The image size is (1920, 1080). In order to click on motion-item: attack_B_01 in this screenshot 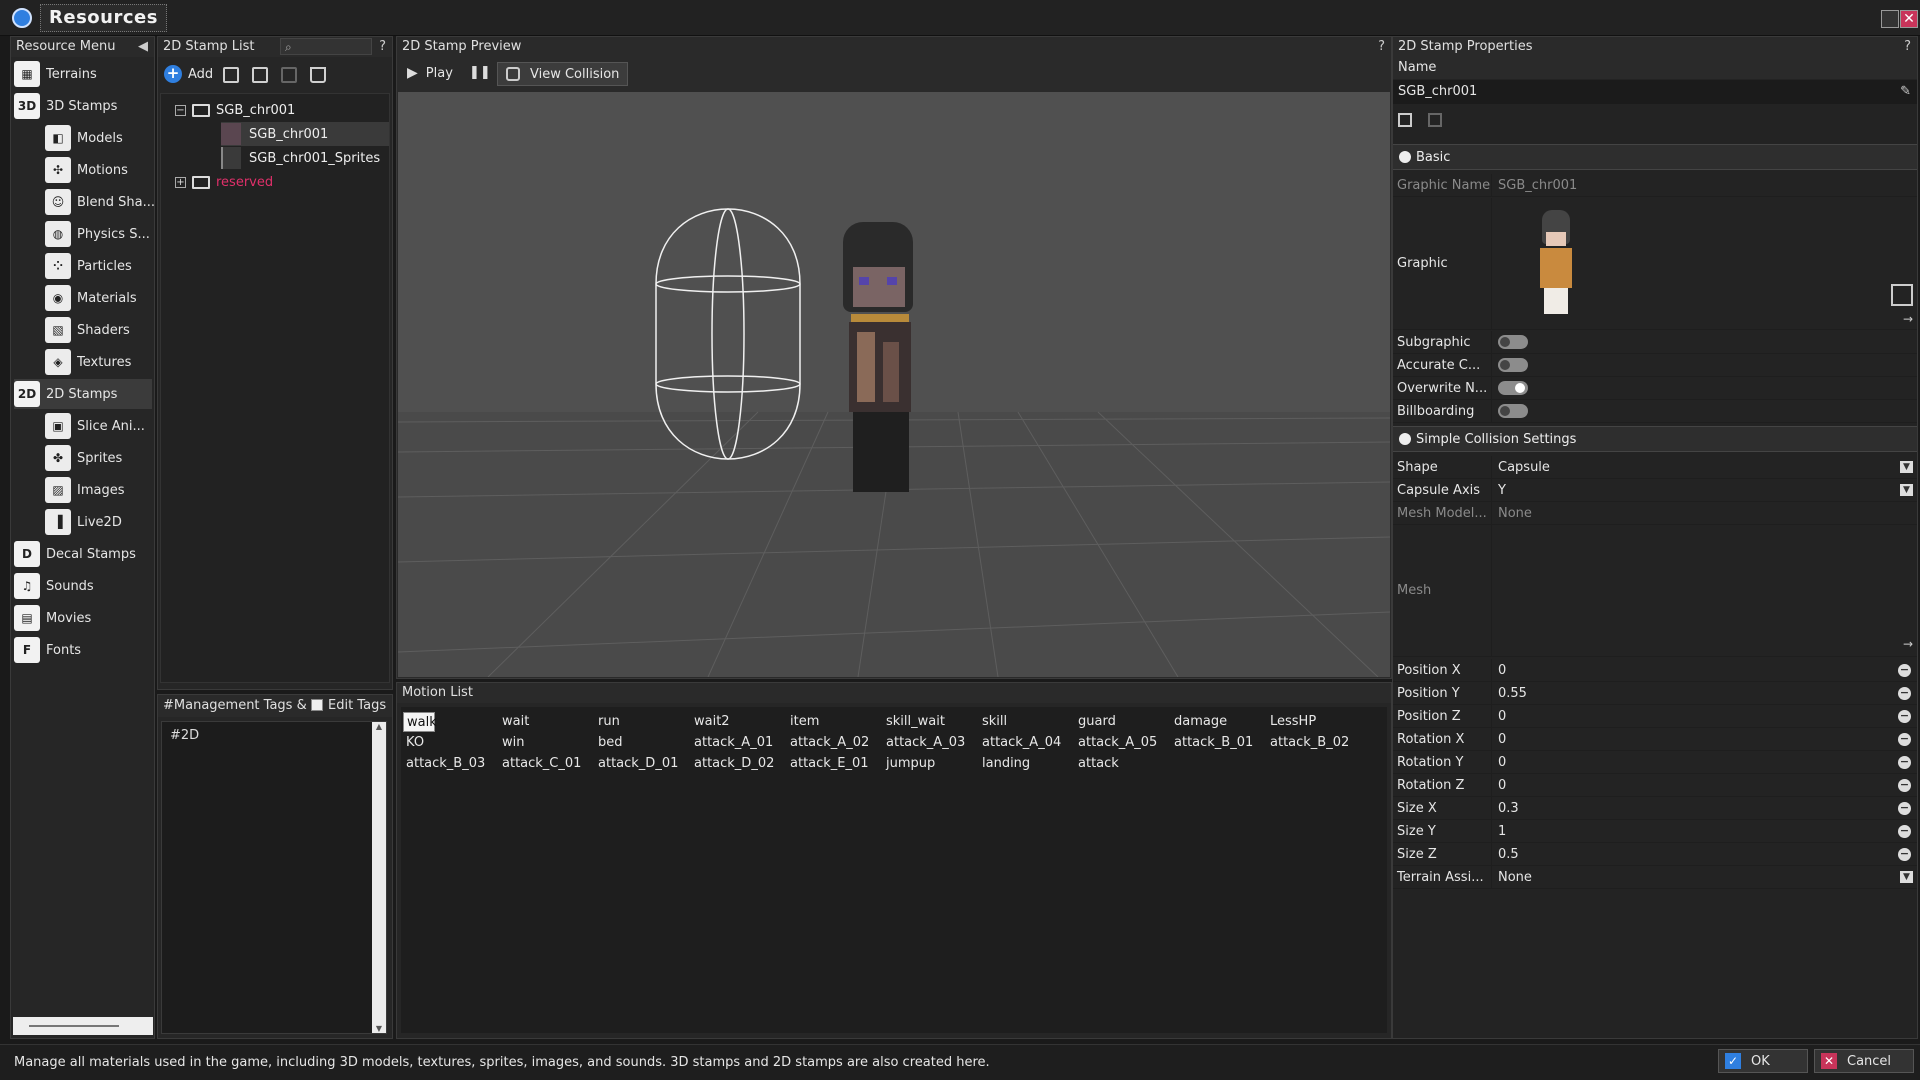, I will do `click(1219, 743)`.